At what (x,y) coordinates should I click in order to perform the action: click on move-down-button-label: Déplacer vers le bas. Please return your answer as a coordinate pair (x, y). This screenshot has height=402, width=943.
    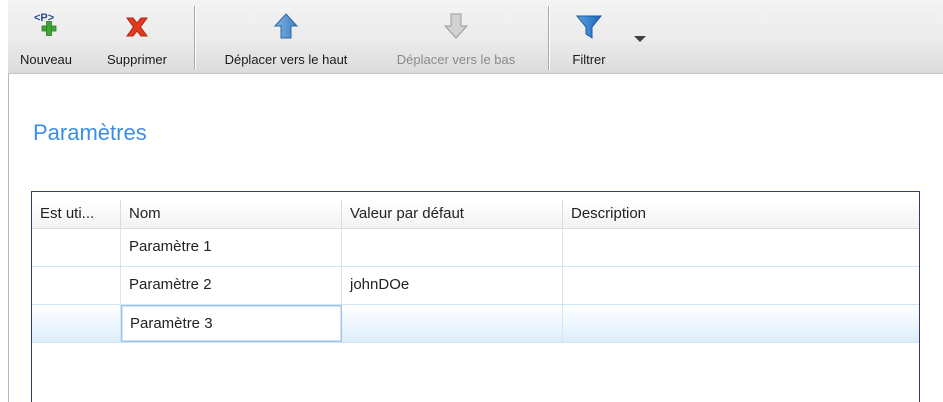
    Looking at the image, I should click on (456, 59).